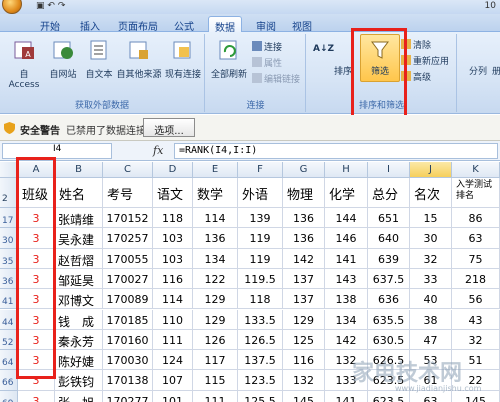 This screenshot has height=402, width=500. What do you see at coordinates (9, 396) in the screenshot?
I see `row-header: 69` at bounding box center [9, 396].